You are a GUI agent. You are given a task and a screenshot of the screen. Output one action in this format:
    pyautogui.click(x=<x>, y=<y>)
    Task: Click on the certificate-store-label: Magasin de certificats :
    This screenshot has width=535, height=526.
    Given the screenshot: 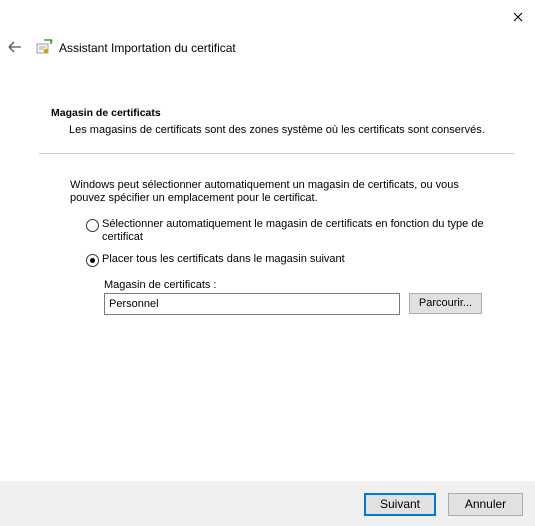 What is the action you would take?
    pyautogui.click(x=160, y=285)
    